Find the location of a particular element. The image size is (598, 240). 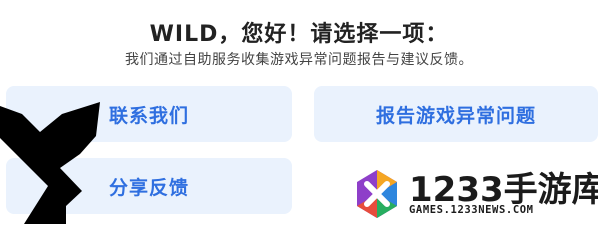

share-feedback-label: 分享反馈 is located at coordinates (148, 187).